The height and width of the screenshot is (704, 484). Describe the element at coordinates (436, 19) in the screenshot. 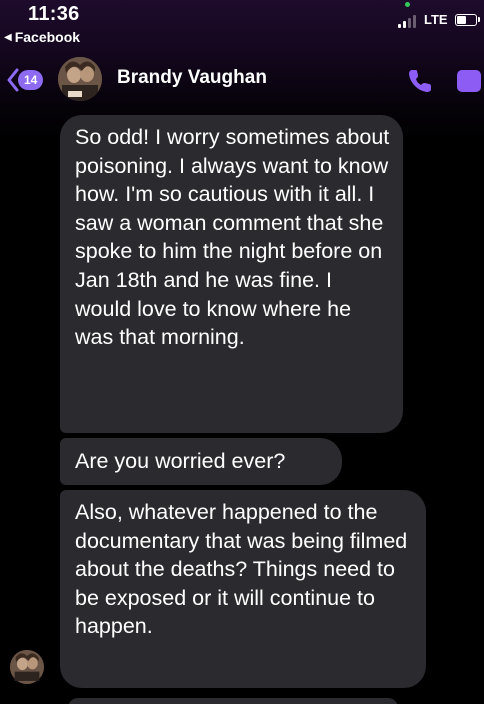

I see `network-type: LTE` at that location.